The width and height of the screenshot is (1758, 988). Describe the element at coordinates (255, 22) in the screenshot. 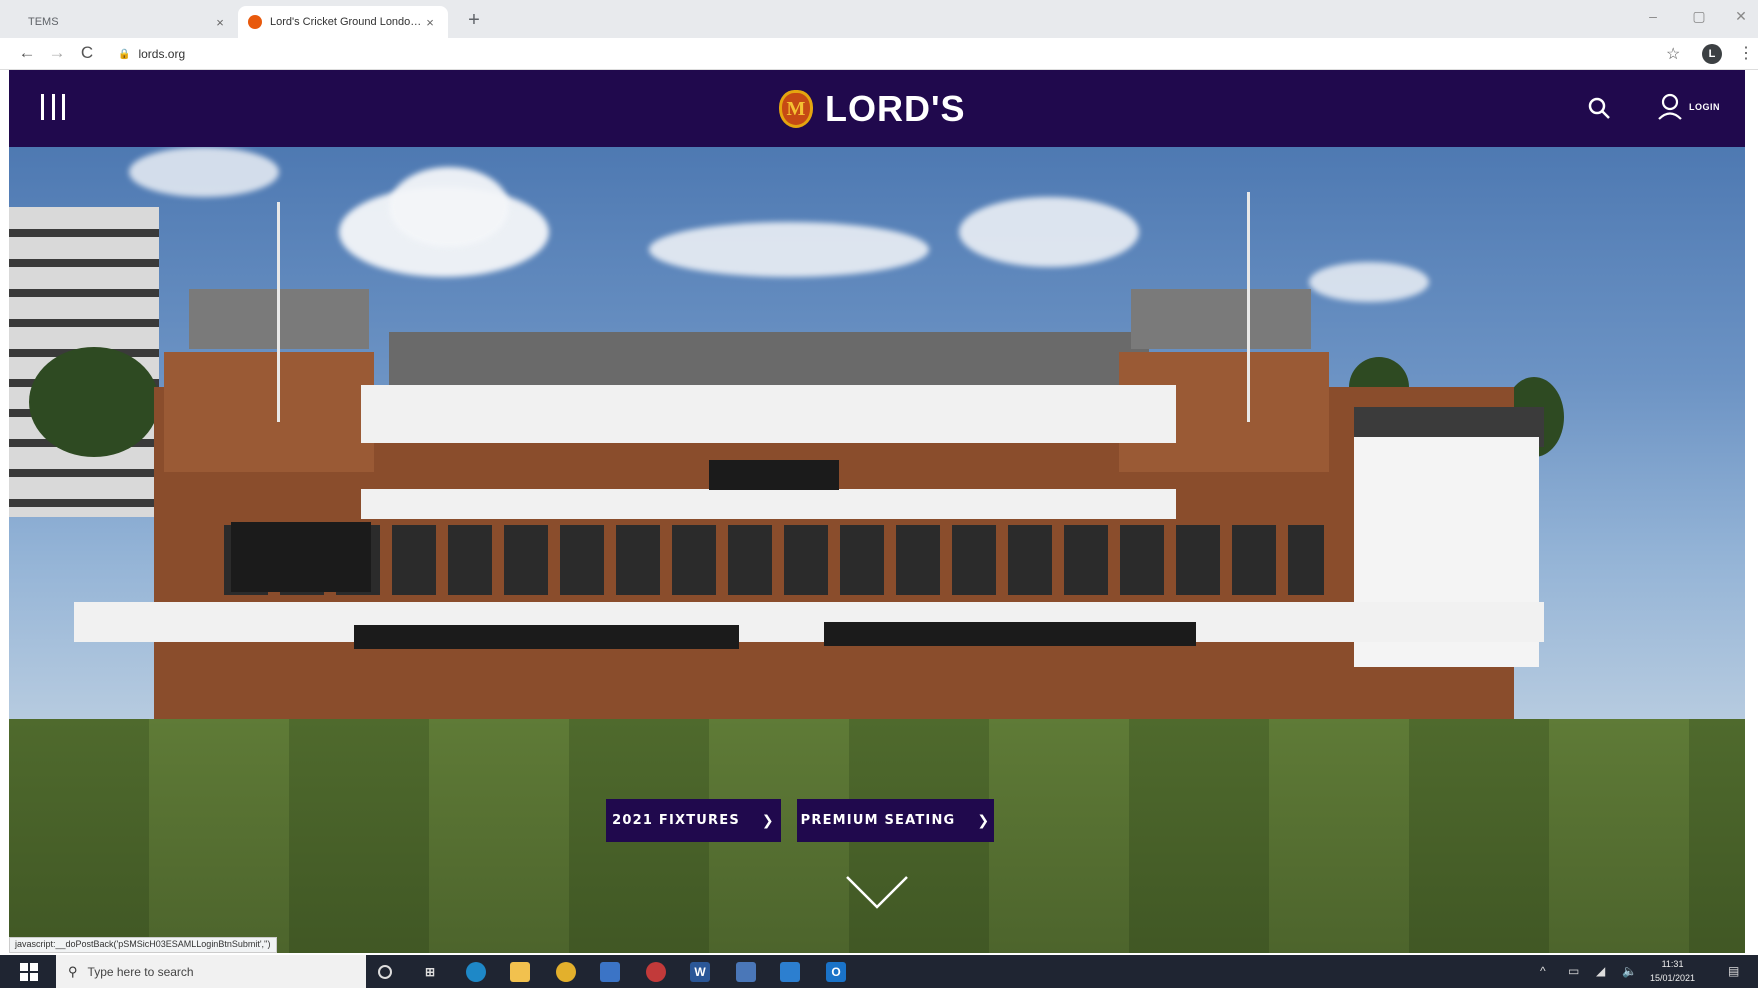

I see `lords-favicon-icon` at that location.